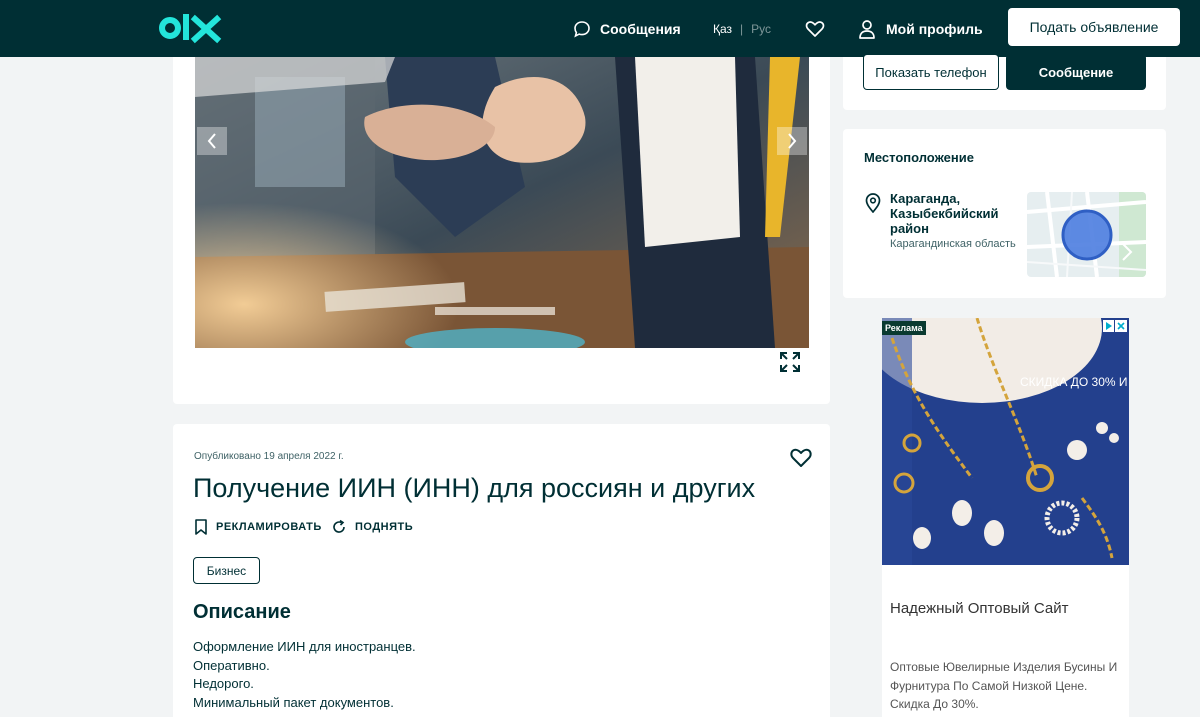  What do you see at coordinates (1004, 82) in the screenshot?
I see `contact-card: Показать телефон Сообщение` at bounding box center [1004, 82].